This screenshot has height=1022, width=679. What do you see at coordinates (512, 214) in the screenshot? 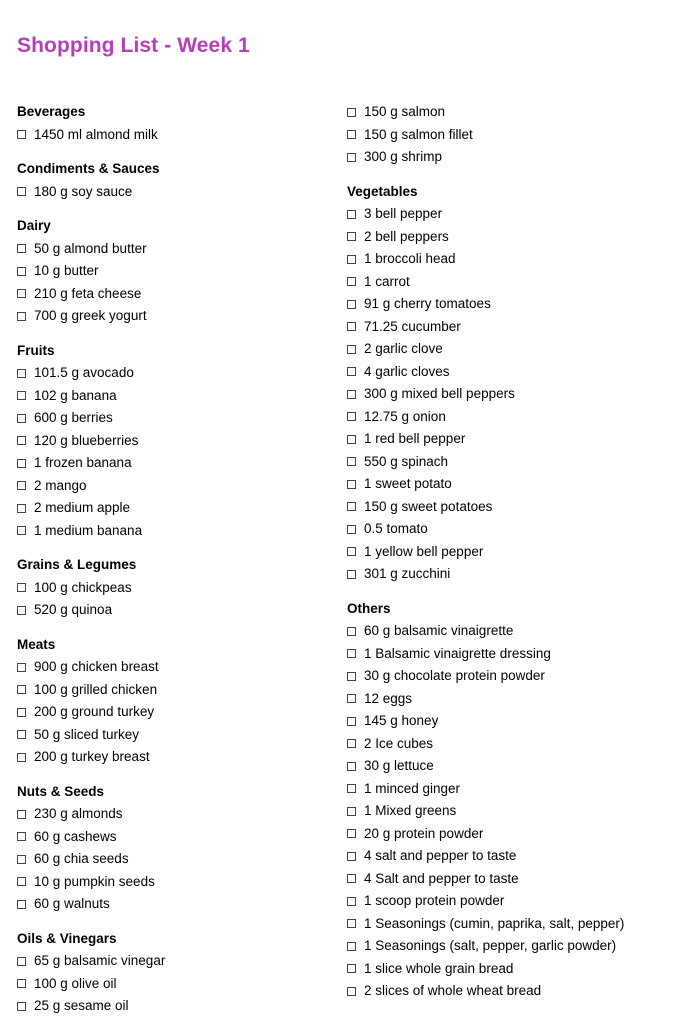
I see `list-item: 3 bell pepper` at bounding box center [512, 214].